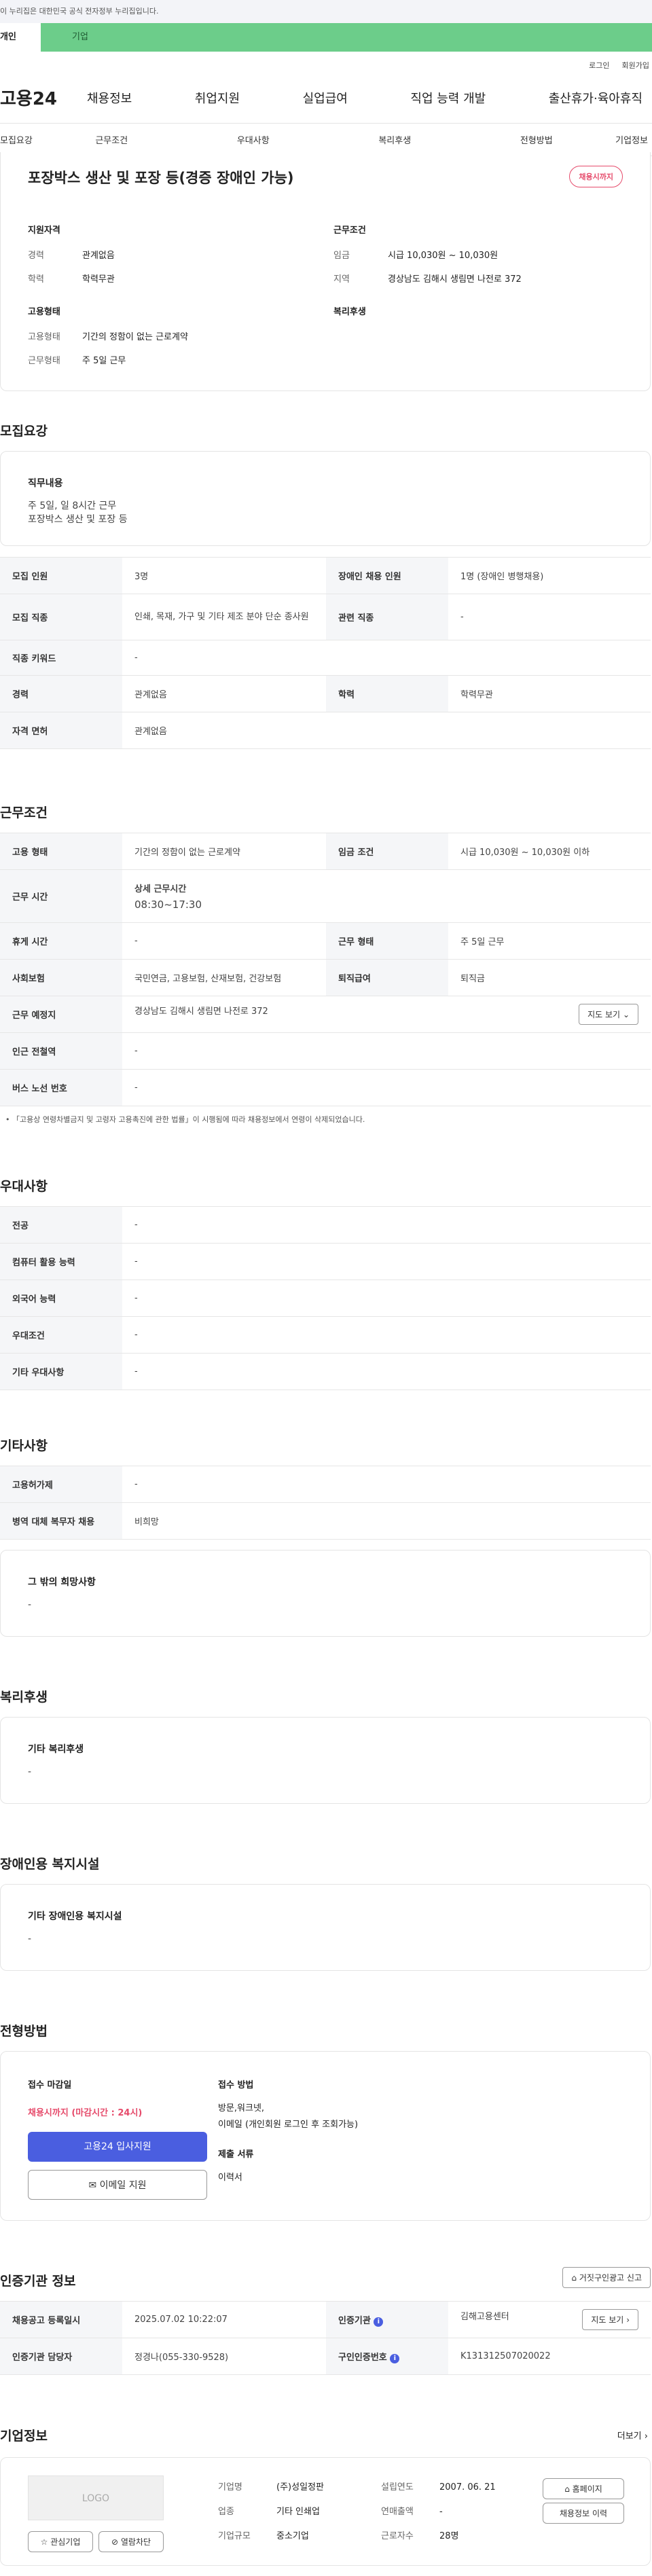 Image resolution: width=652 pixels, height=2576 pixels. Describe the element at coordinates (61, 2356) in the screenshot. I see `cell-head: 인증기관 담당자` at that location.